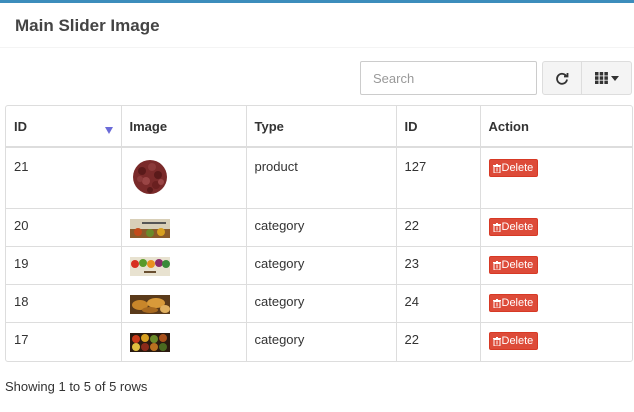 This screenshot has height=412, width=634. I want to click on cell-ref-id: 24, so click(438, 303).